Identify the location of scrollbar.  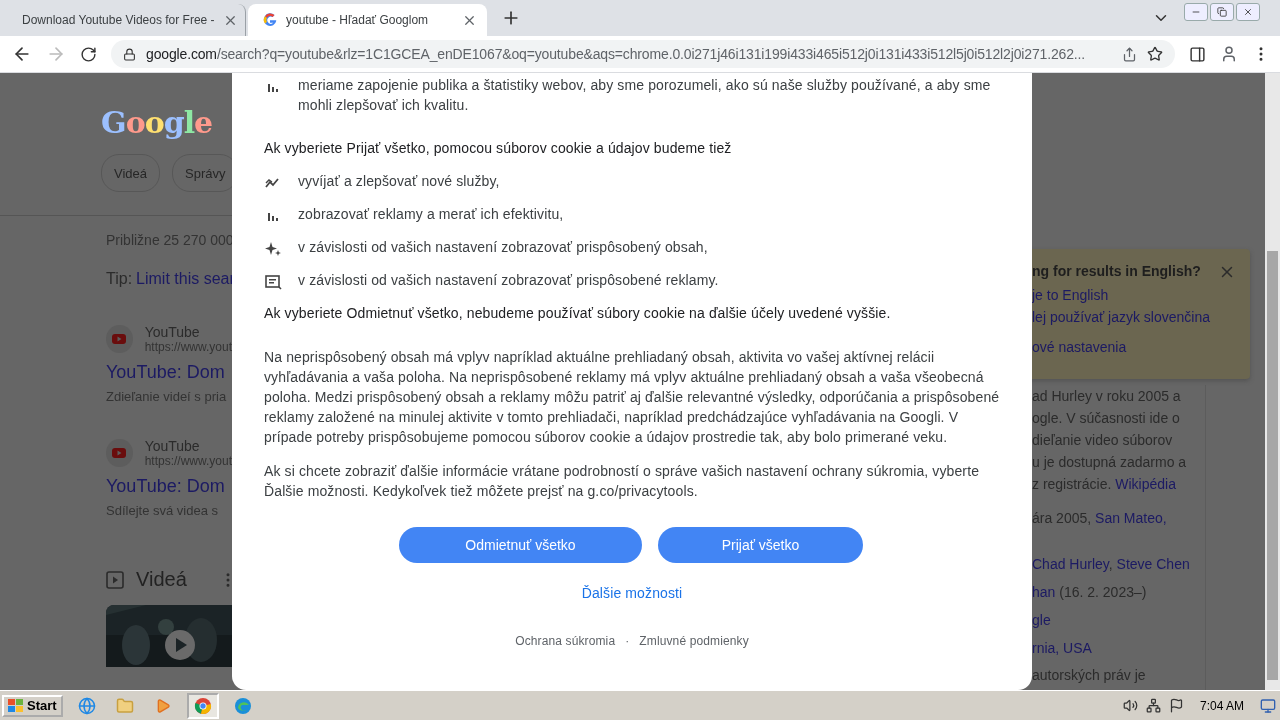
(1272, 381).